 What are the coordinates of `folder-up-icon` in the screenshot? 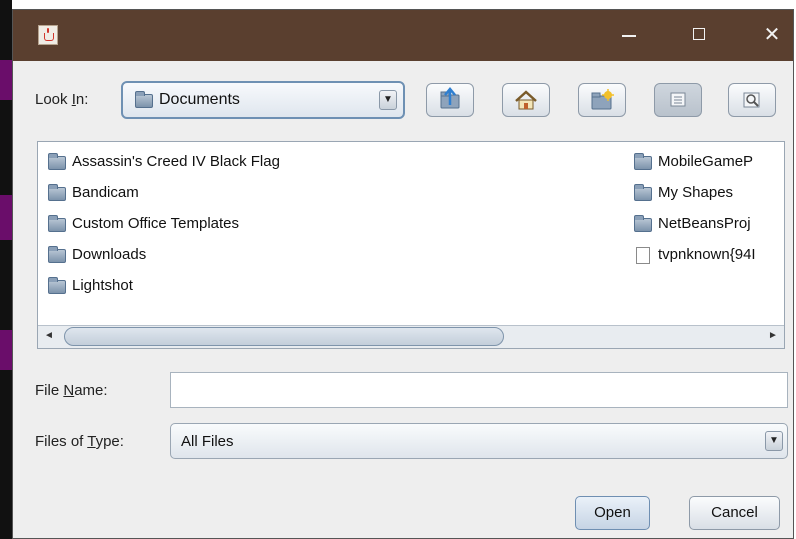 It's located at (450, 98).